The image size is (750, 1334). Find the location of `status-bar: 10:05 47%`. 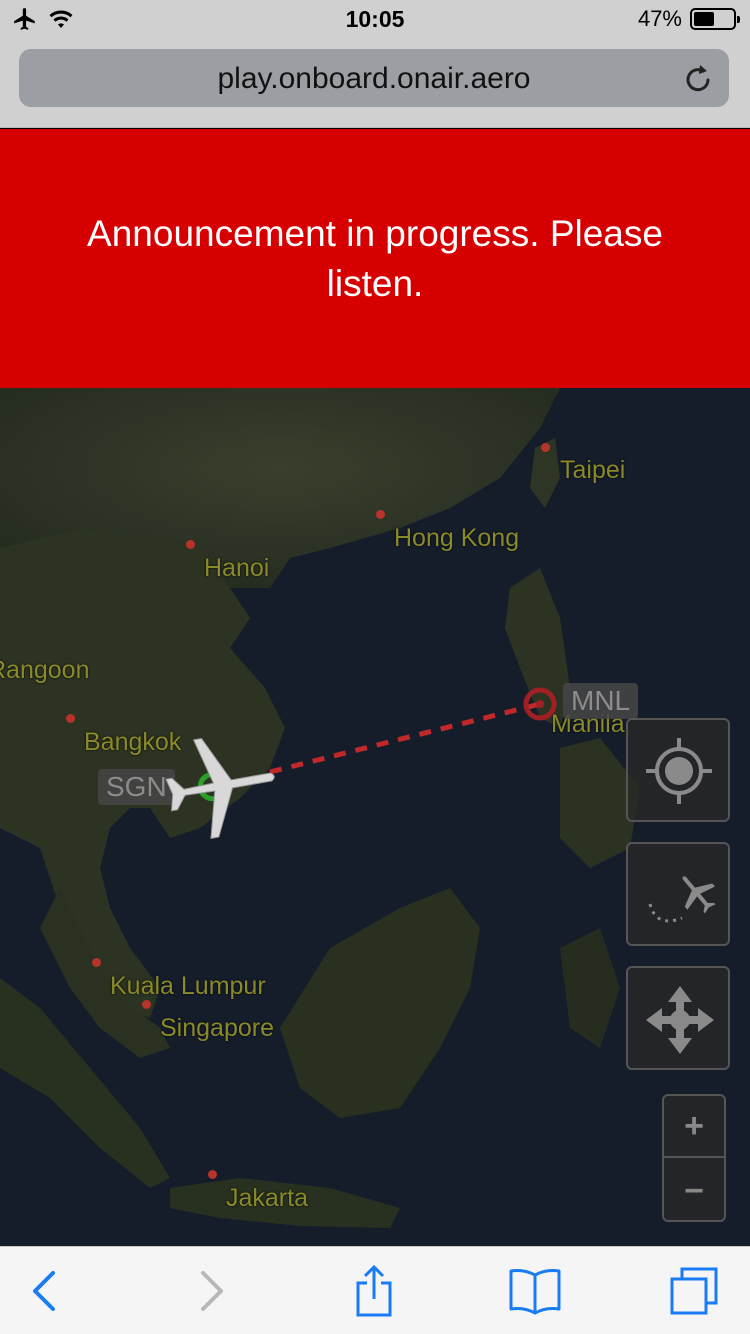

status-bar: 10:05 47% is located at coordinates (375, 20).